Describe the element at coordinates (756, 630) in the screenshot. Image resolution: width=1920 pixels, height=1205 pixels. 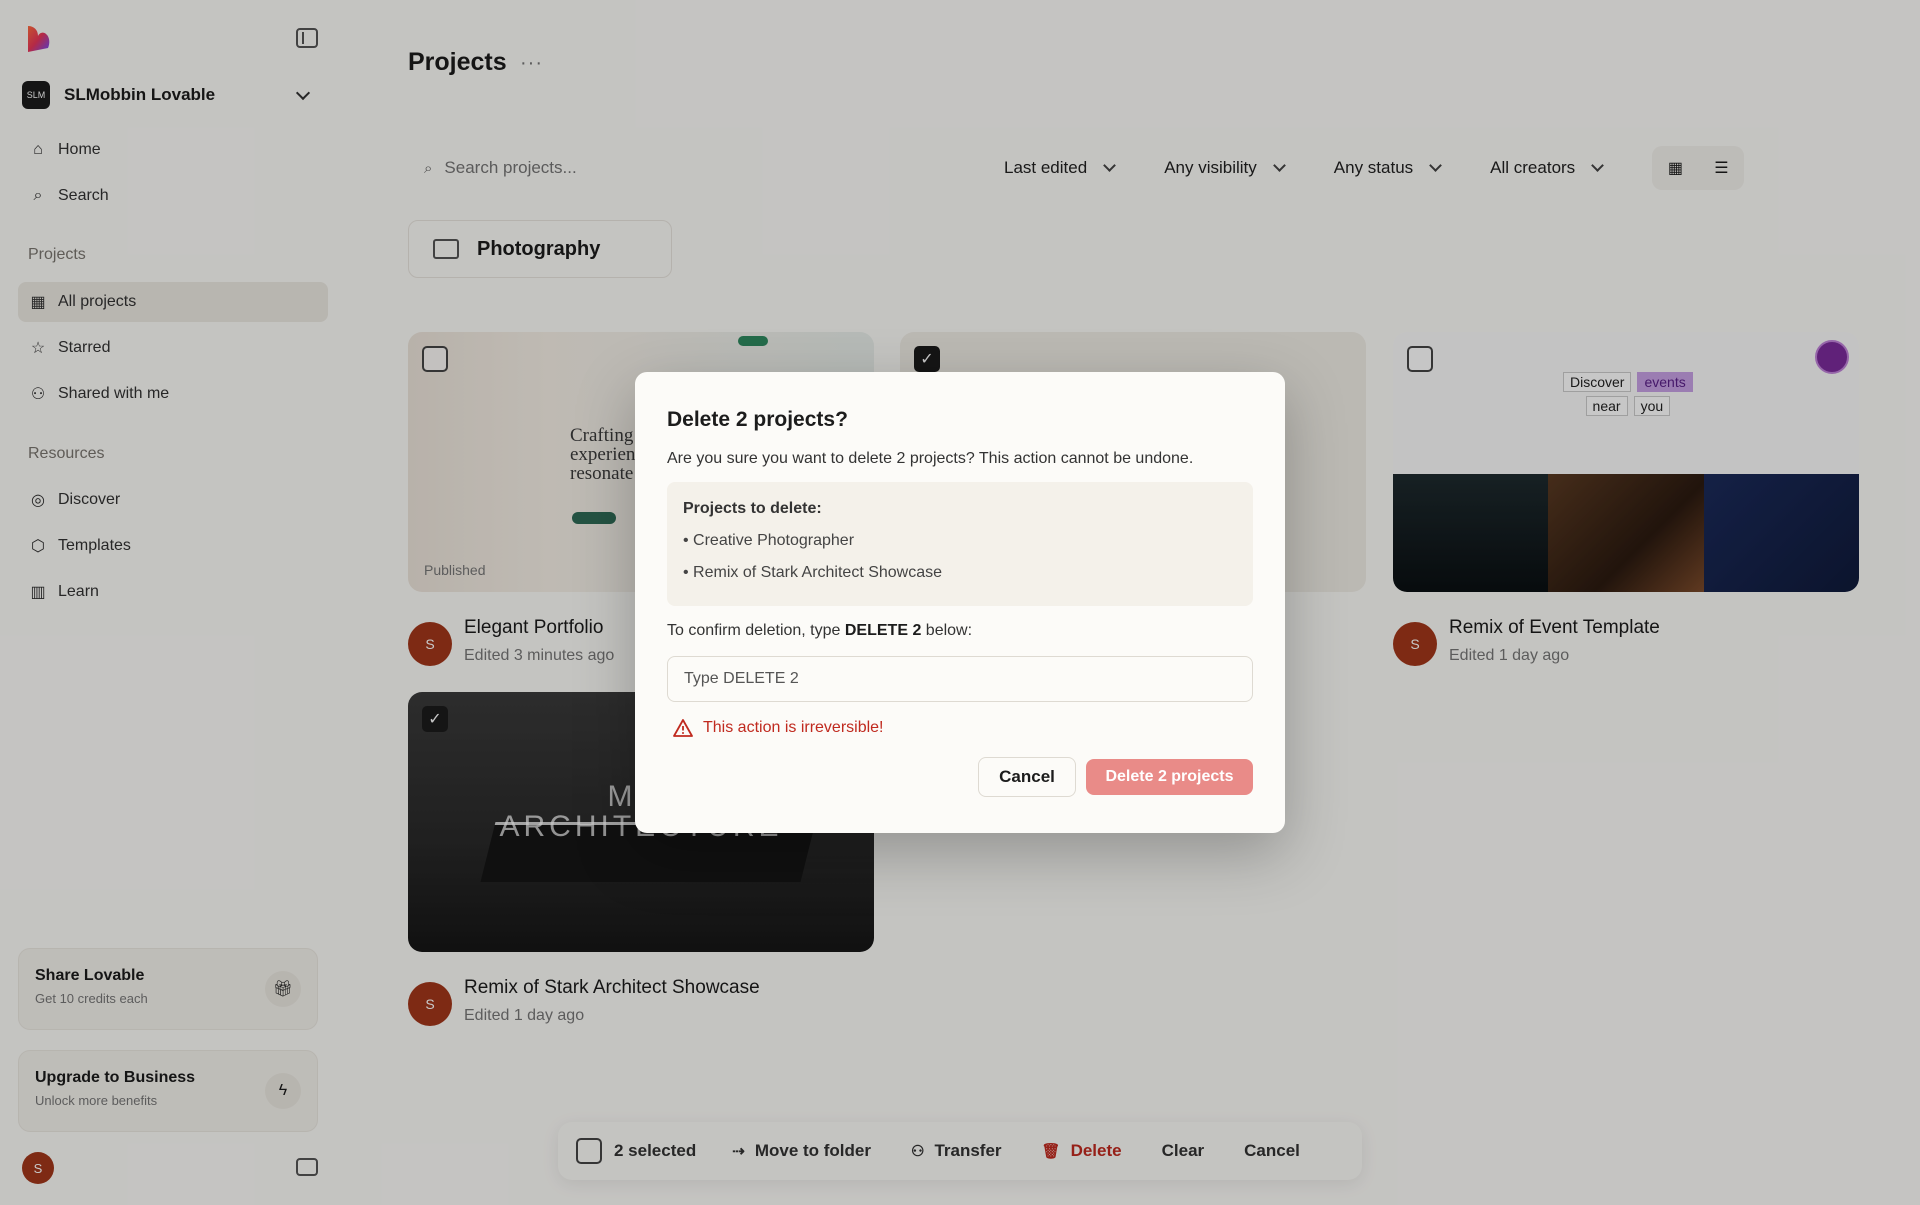
I see `confirm-prefix: To confirm deletion, type` at that location.